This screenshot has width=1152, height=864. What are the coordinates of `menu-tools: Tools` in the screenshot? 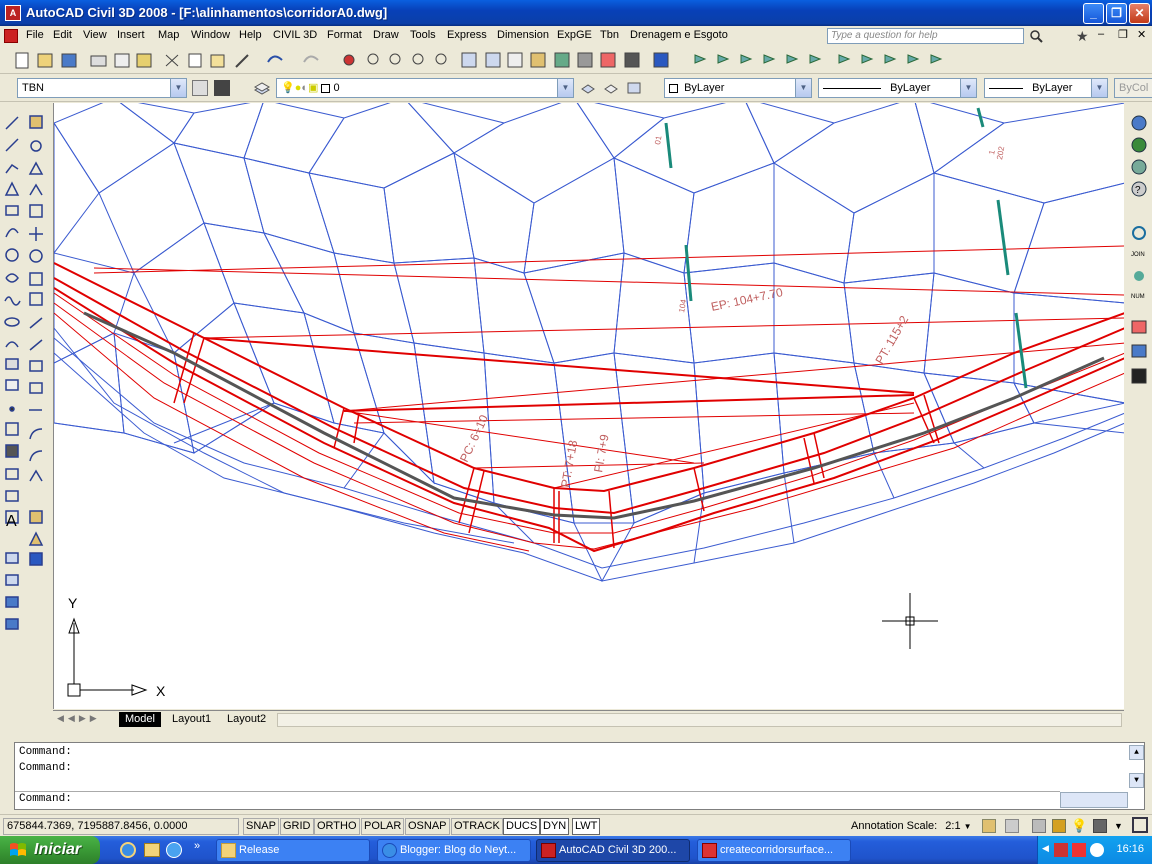 It's located at (423, 35).